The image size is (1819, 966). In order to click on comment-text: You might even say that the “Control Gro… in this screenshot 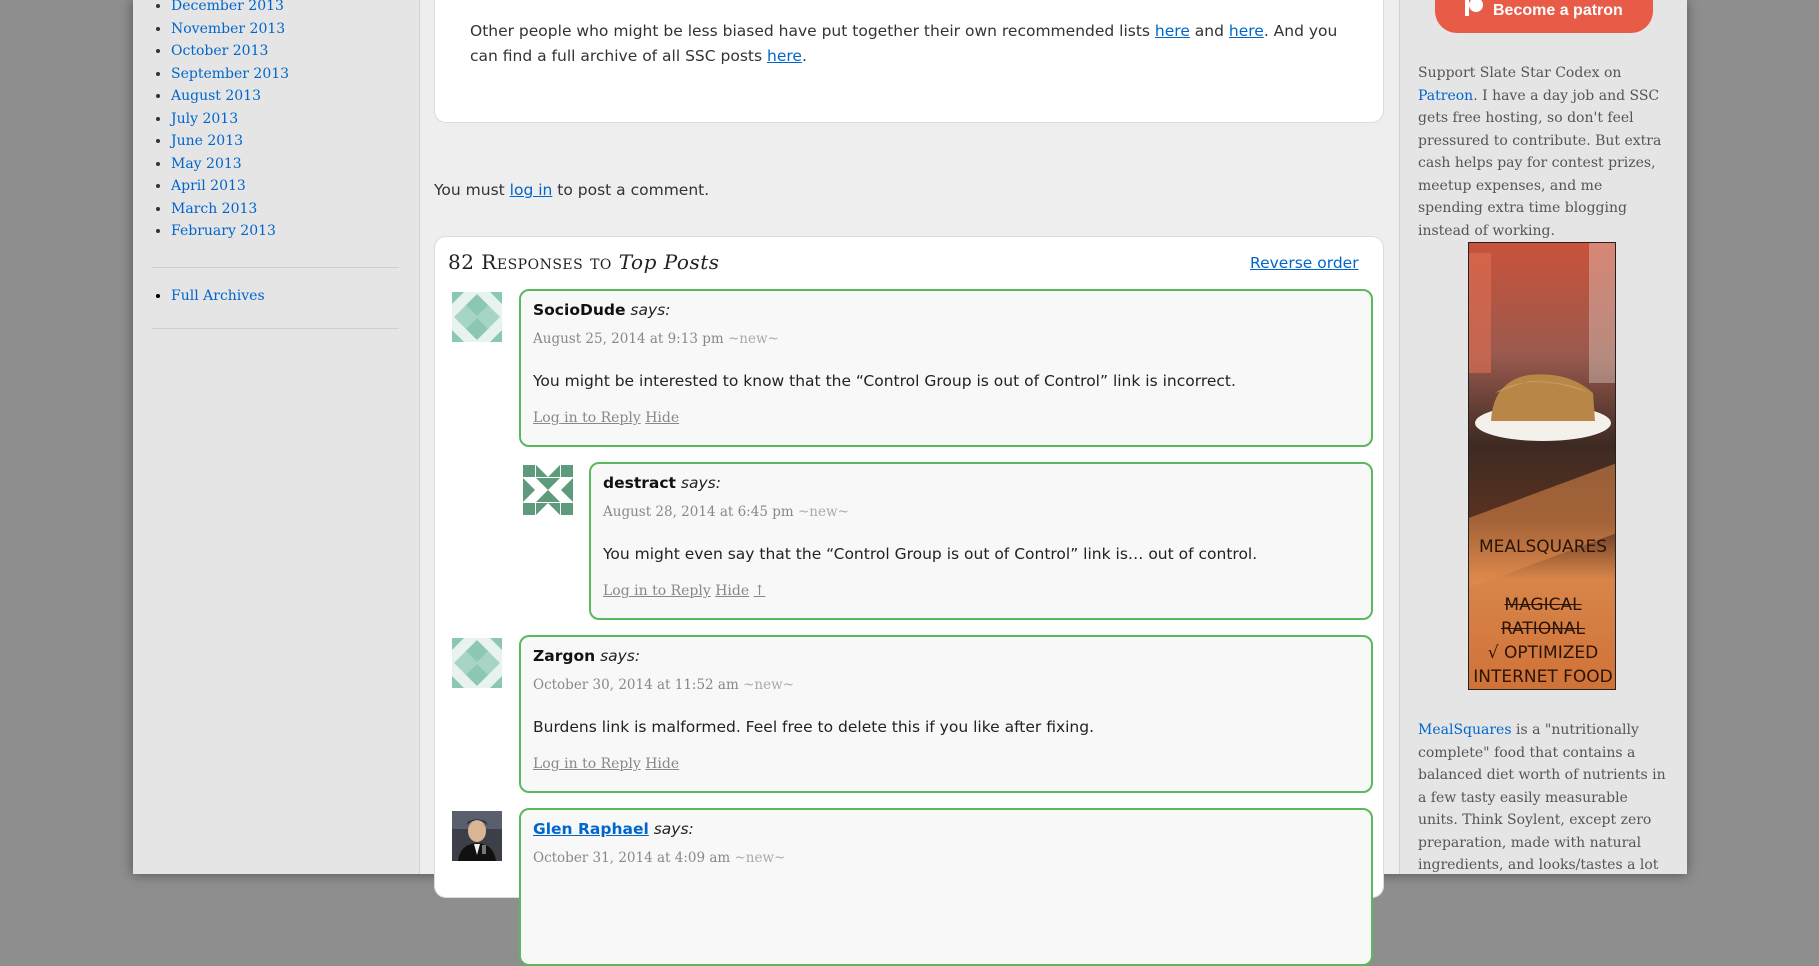, I will do `click(930, 554)`.